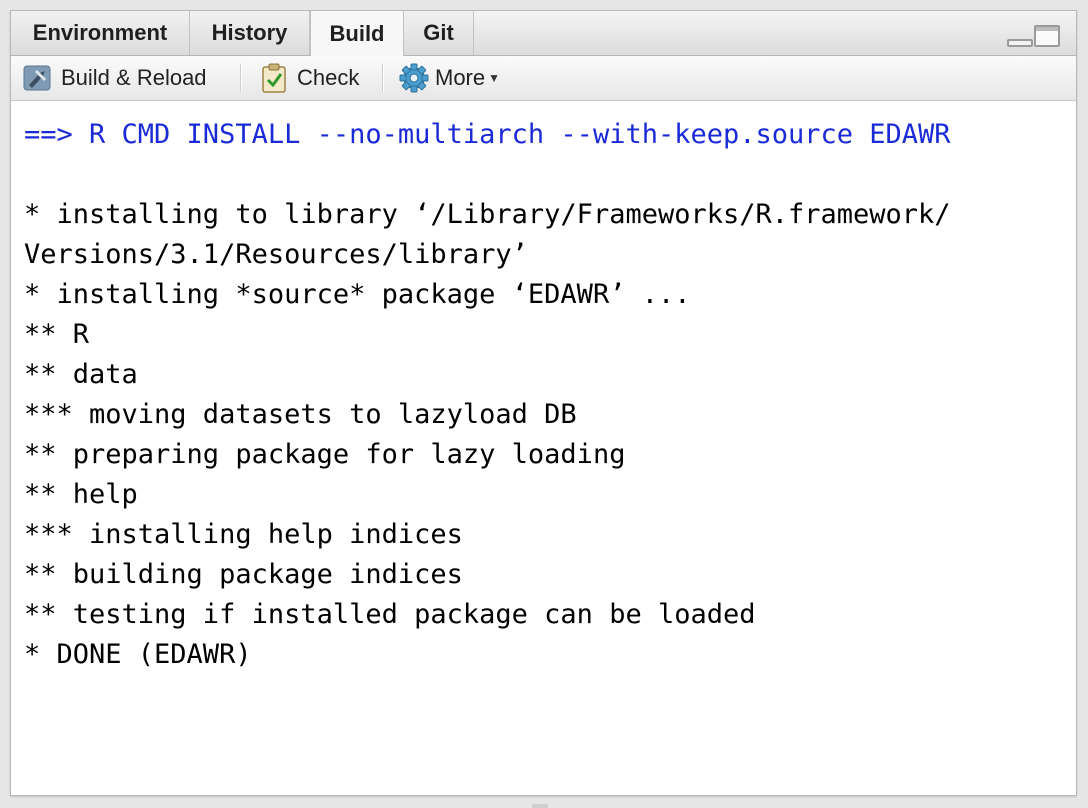  I want to click on build-reload-button: Build & Reload, so click(115, 78).